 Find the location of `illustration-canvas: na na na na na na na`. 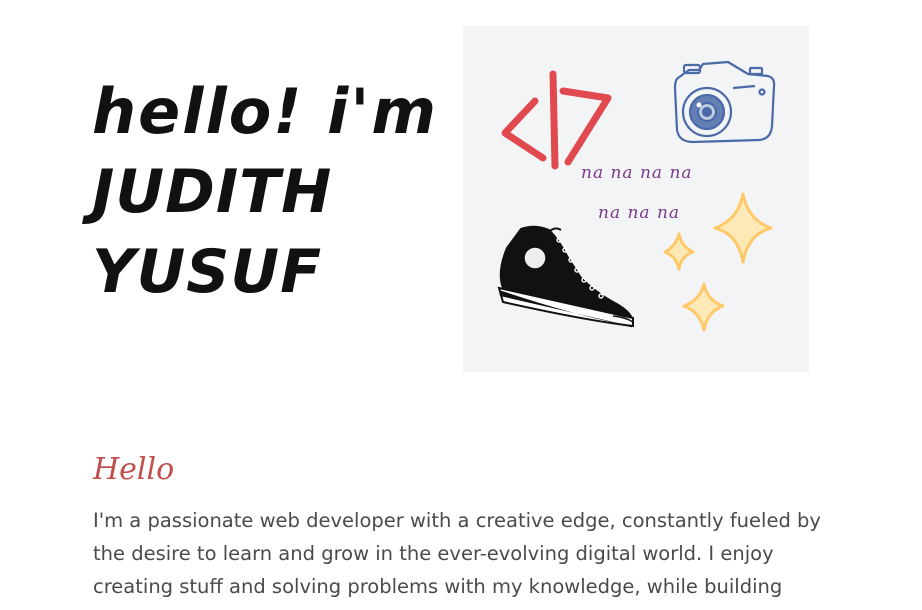

illustration-canvas: na na na na na na na is located at coordinates (636, 196).